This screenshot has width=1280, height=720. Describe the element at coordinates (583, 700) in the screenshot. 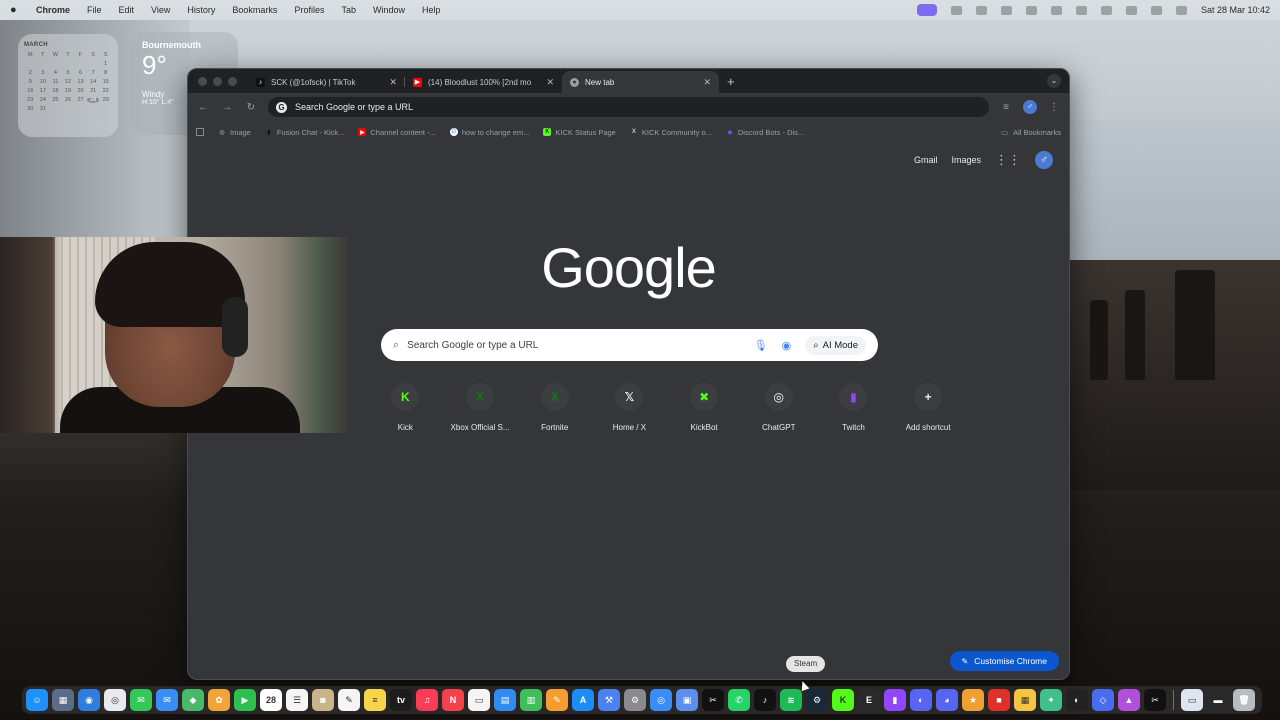

I see `app-store-icon: A` at that location.